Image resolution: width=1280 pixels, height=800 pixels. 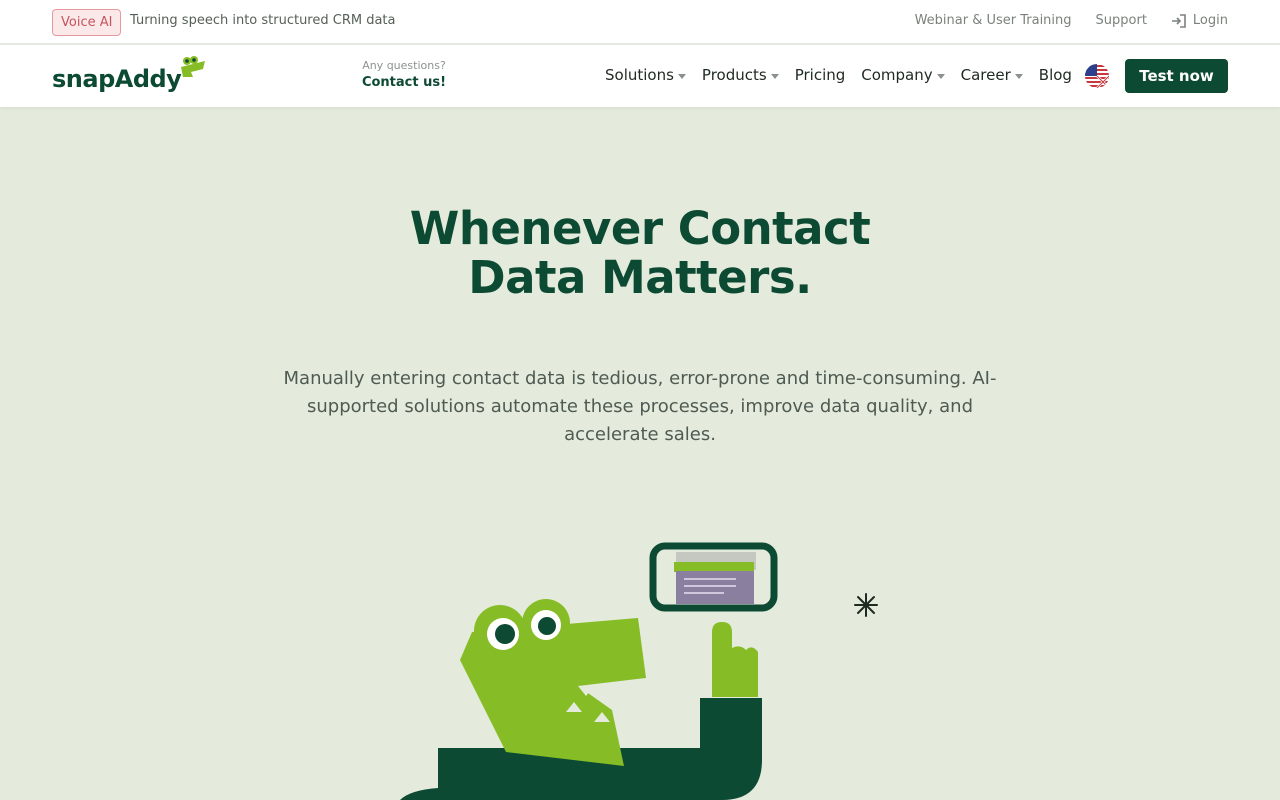 What do you see at coordinates (404, 65) in the screenshot?
I see `contact-question: Any questions?` at bounding box center [404, 65].